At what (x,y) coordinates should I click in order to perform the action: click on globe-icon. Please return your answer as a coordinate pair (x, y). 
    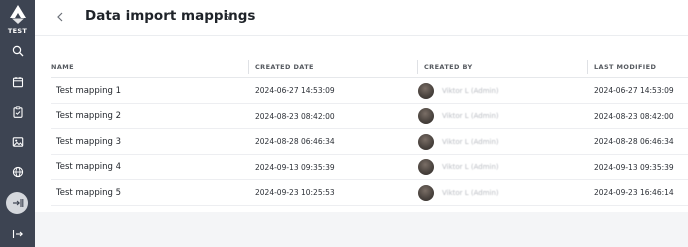
    Looking at the image, I should click on (17, 172).